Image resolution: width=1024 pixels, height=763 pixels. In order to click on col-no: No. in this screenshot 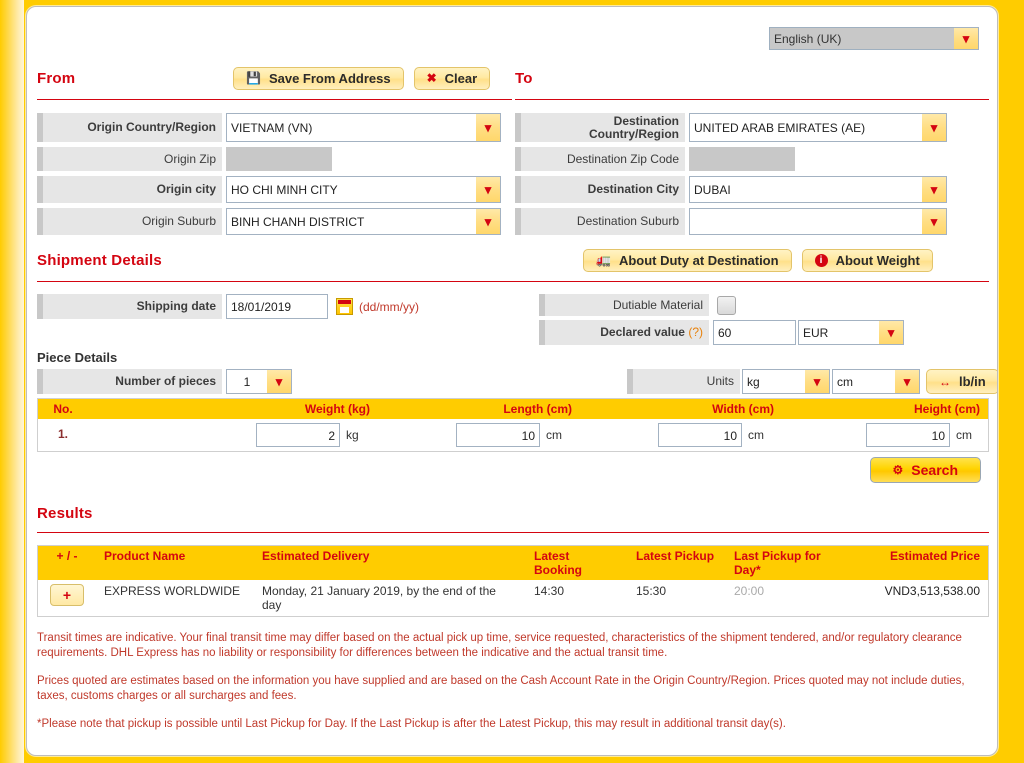, I will do `click(63, 409)`.